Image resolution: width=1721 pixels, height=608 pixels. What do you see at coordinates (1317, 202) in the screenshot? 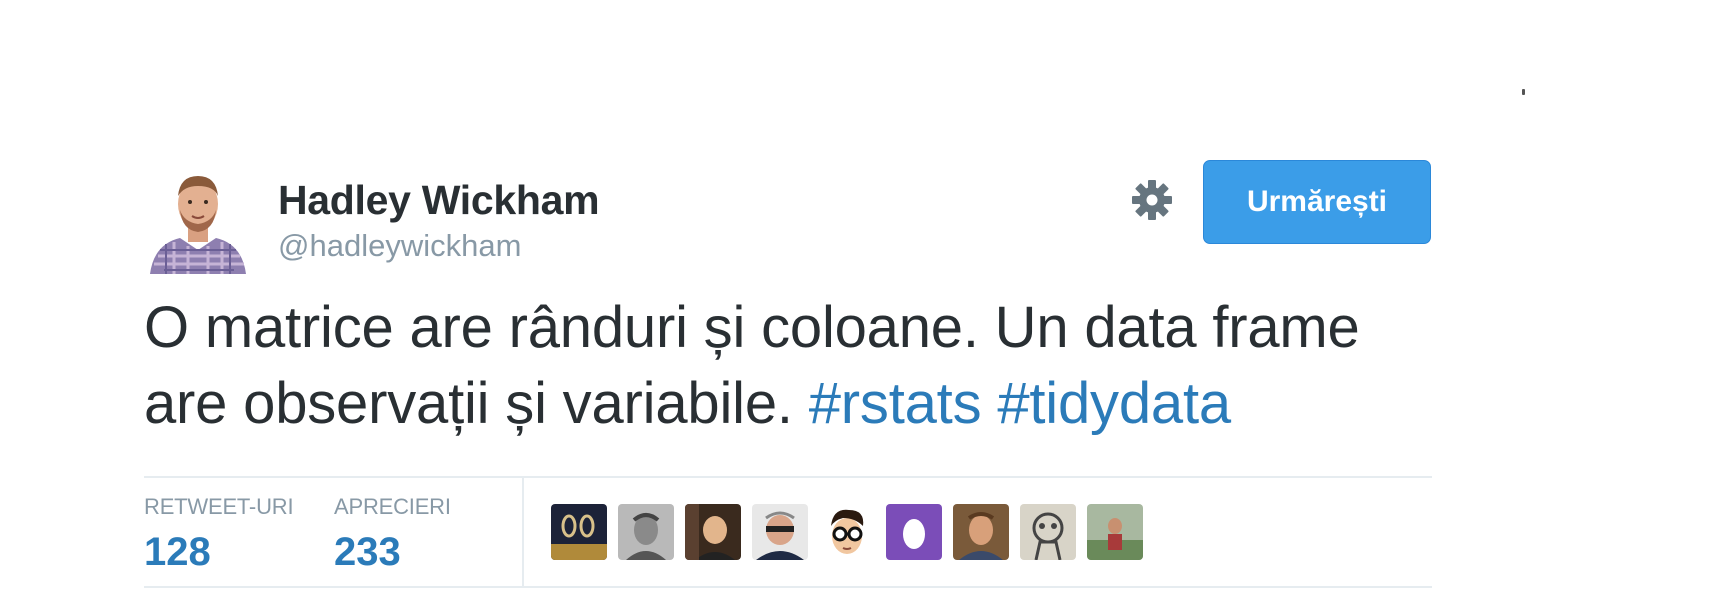
I see `following-button: Urmărești` at bounding box center [1317, 202].